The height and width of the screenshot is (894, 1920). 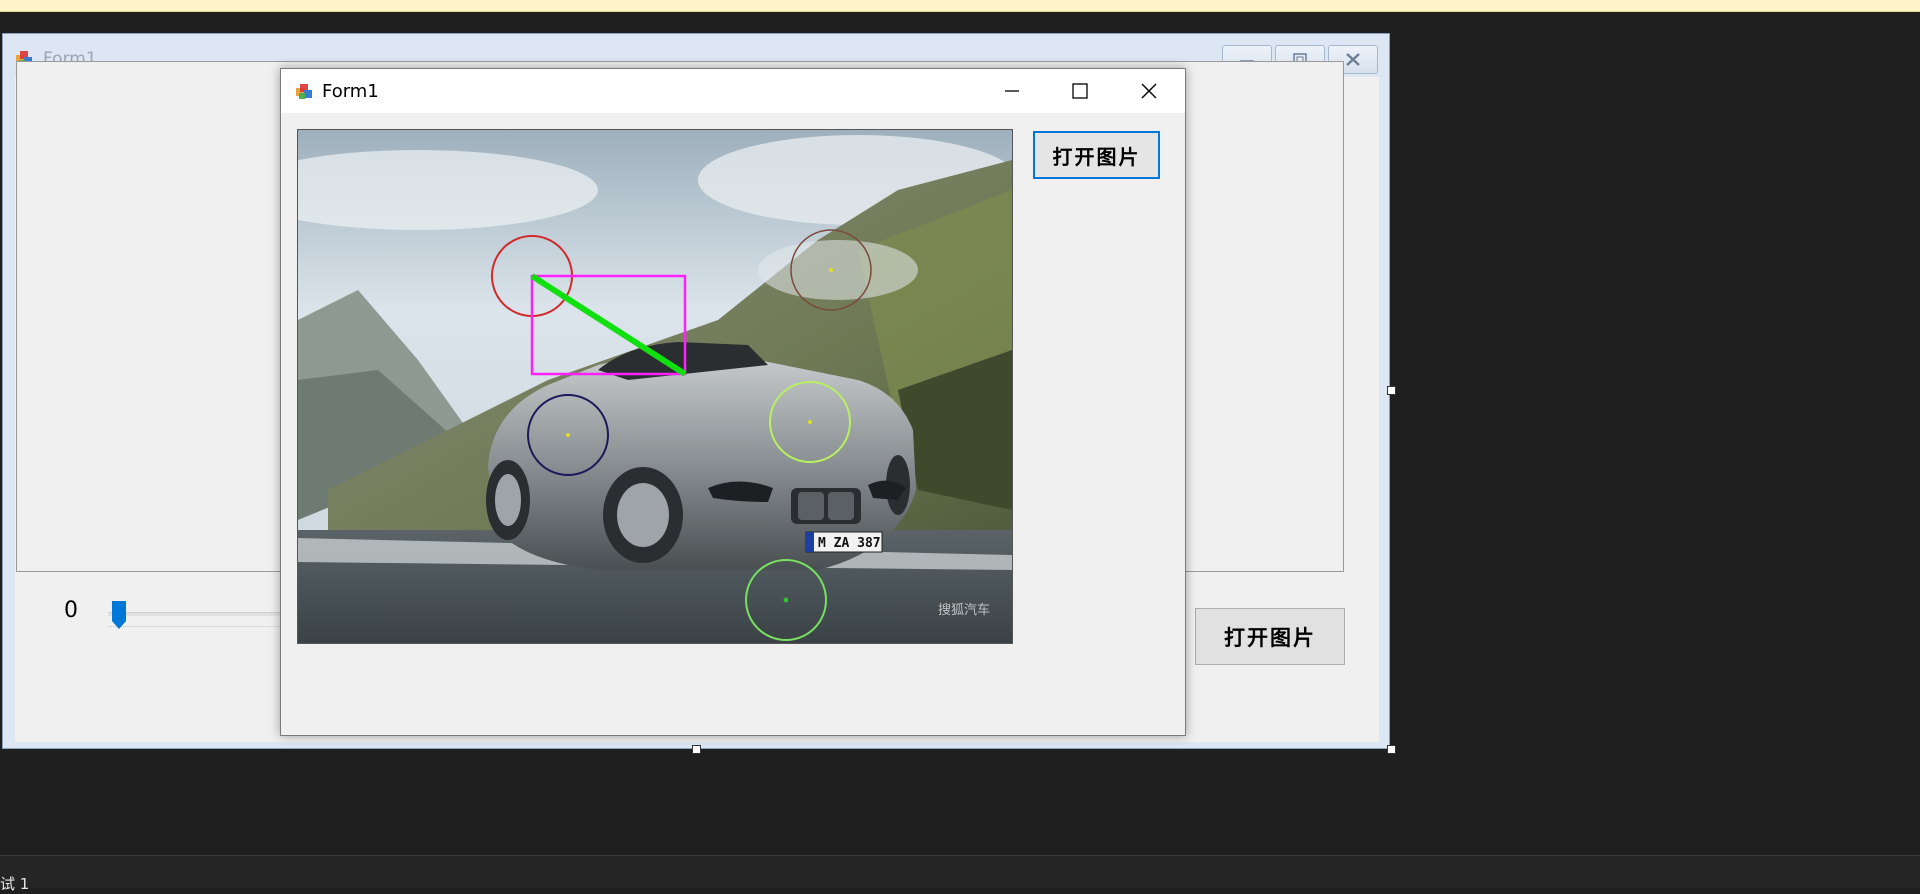 I want to click on maximize-button, so click(x=1080, y=91).